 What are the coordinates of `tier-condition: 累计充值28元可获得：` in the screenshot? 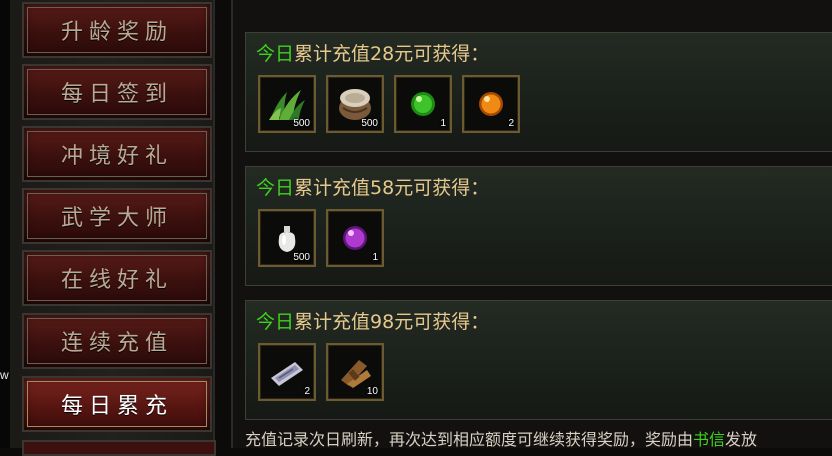 It's located at (392, 54).